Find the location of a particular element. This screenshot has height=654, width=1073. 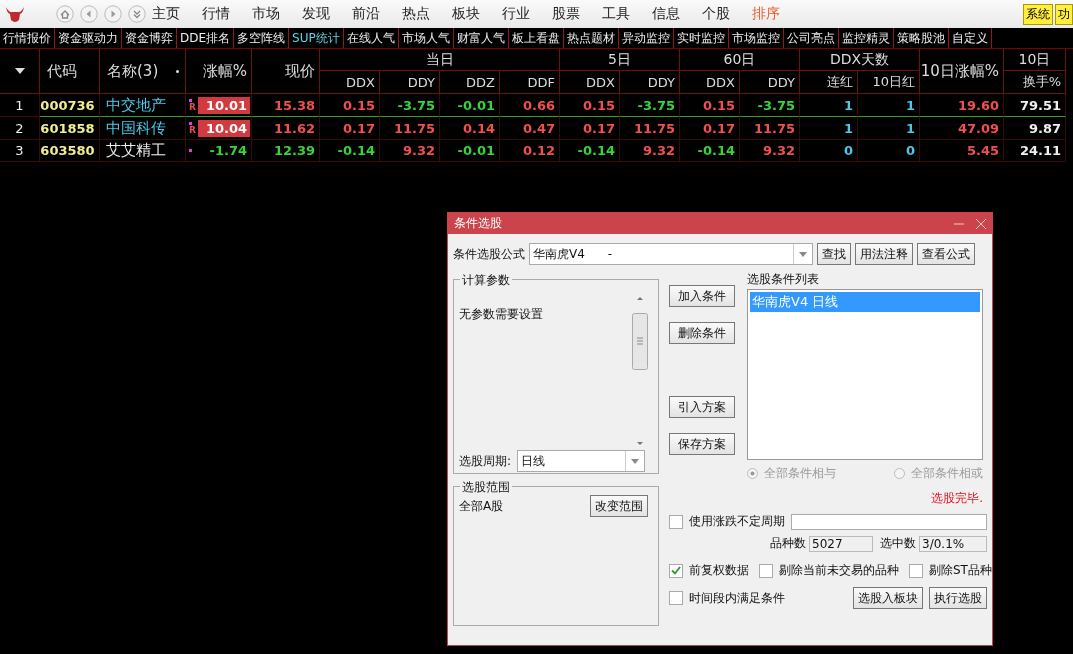

column-header: 名称(3) is located at coordinates (133, 71).